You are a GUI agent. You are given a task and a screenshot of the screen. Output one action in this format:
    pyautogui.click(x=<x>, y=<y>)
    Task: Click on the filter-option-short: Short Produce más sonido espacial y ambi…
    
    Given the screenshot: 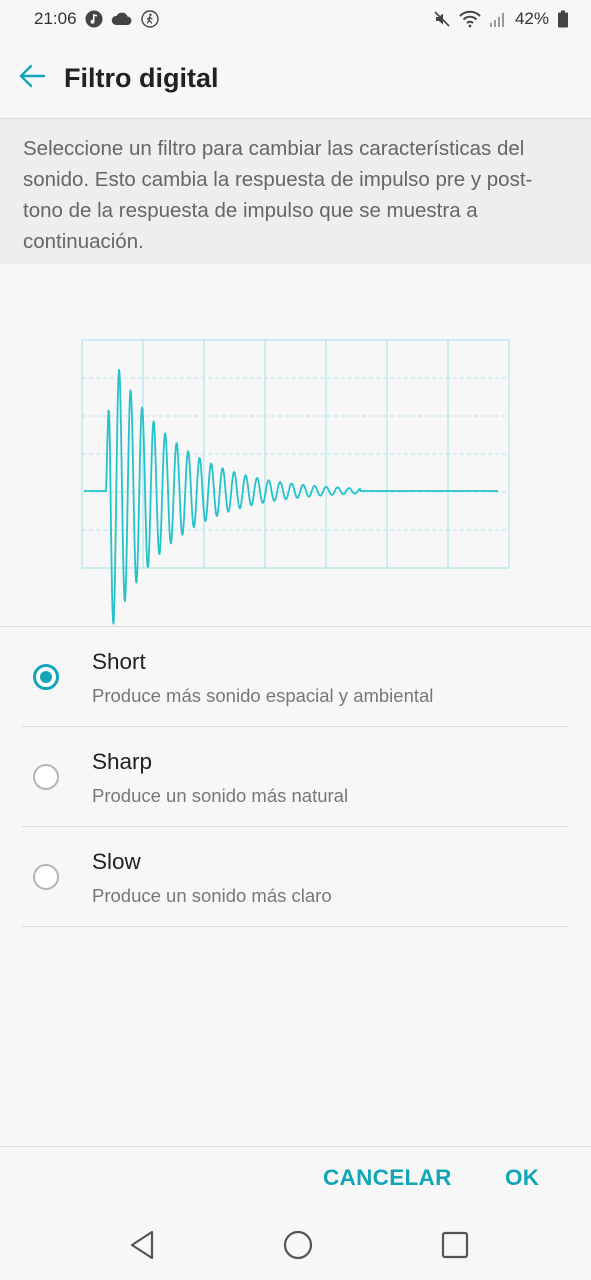 What is the action you would take?
    pyautogui.click(x=295, y=677)
    